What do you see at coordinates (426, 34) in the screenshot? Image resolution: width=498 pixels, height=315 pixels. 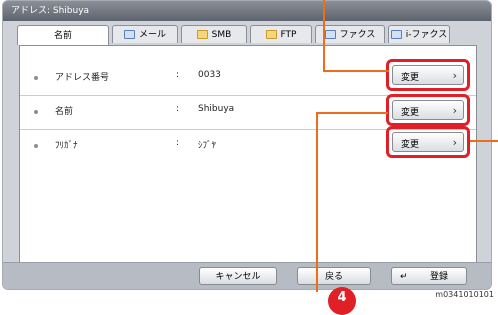 I see `tab-ifax-label: i-ファクス` at bounding box center [426, 34].